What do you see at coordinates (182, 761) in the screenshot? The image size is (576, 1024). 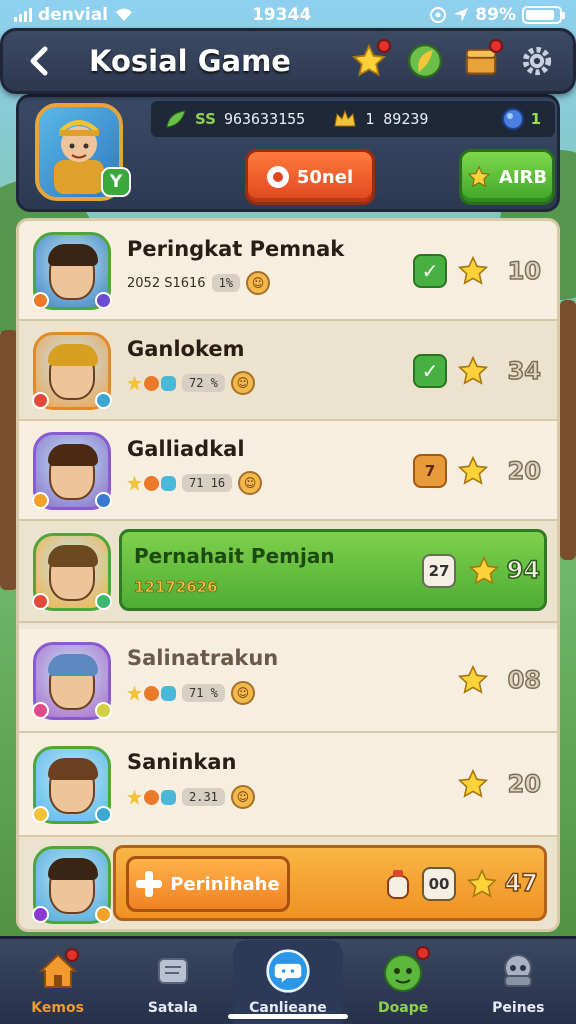 I see `player-name: Saninkan` at bounding box center [182, 761].